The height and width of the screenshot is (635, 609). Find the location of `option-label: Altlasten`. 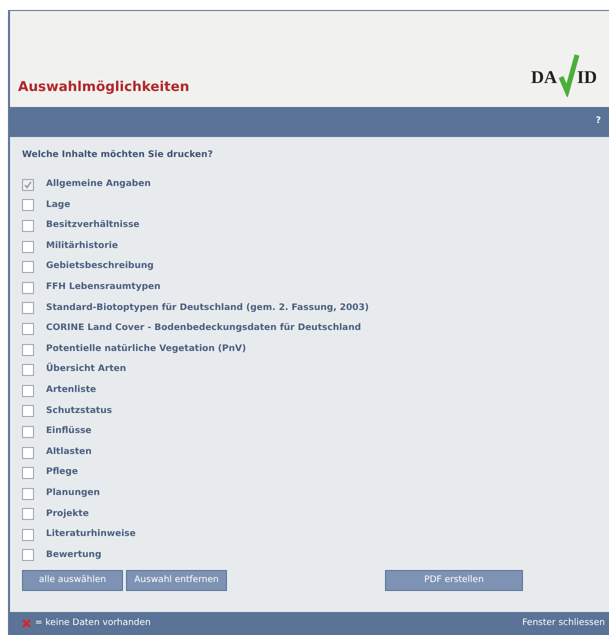

option-label: Altlasten is located at coordinates (69, 452).